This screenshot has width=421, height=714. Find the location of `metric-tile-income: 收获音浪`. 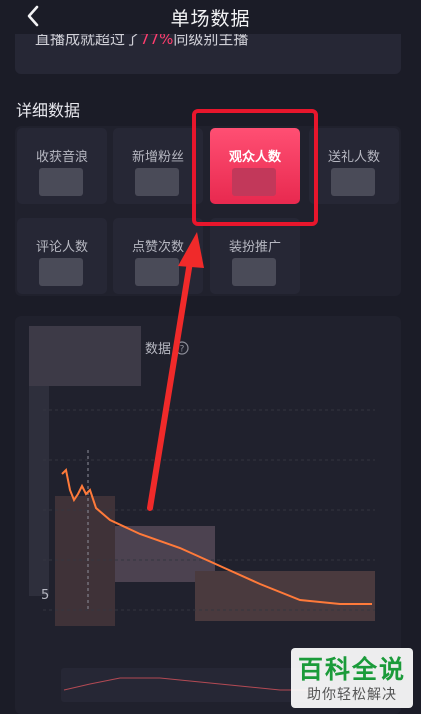

metric-tile-income: 收获音浪 is located at coordinates (62, 166).